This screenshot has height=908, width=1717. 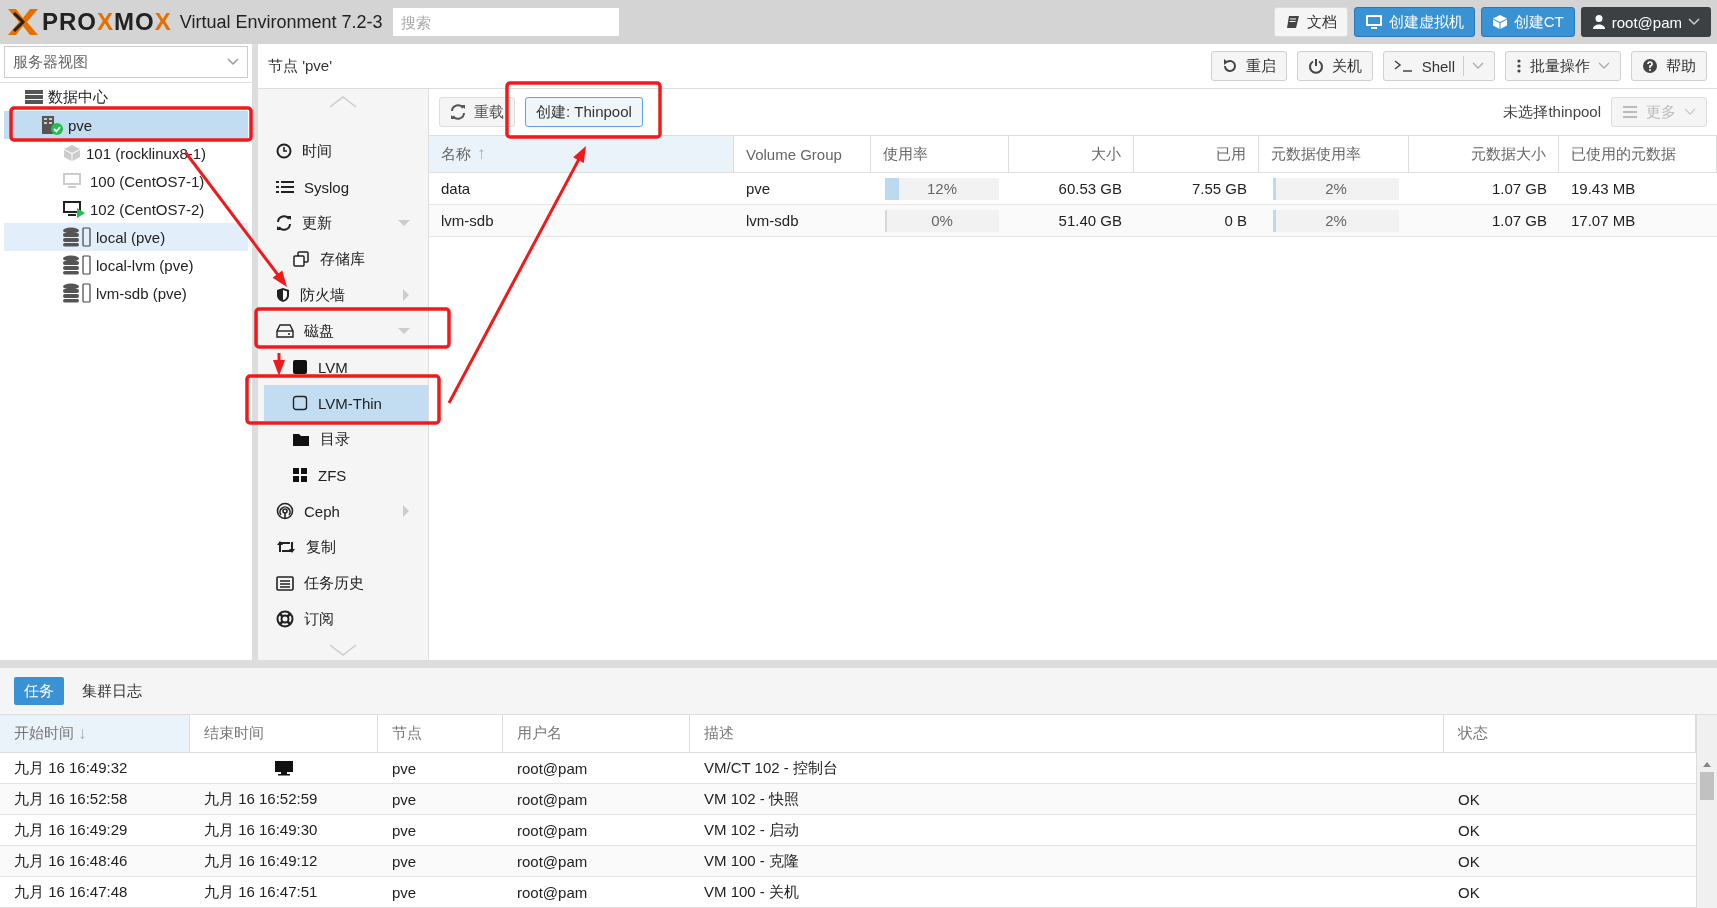 I want to click on create-button: 创建: Thinpool, so click(x=584, y=112).